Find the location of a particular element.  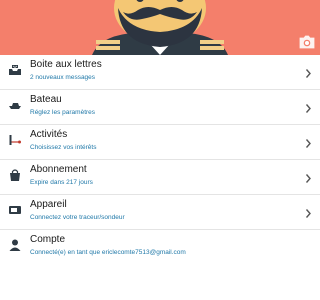

menu-item-title: Activités is located at coordinates (49, 134).